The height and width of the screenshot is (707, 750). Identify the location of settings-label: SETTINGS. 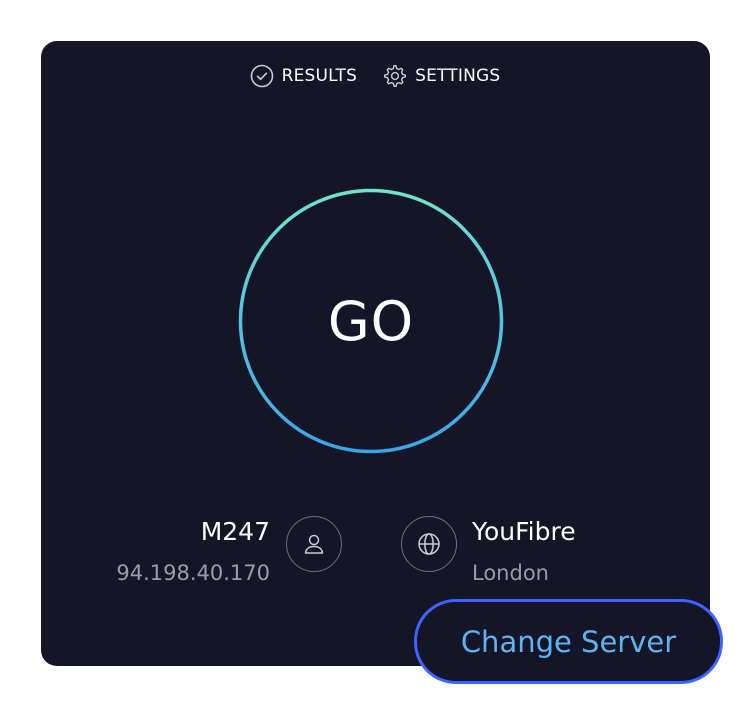
(458, 76).